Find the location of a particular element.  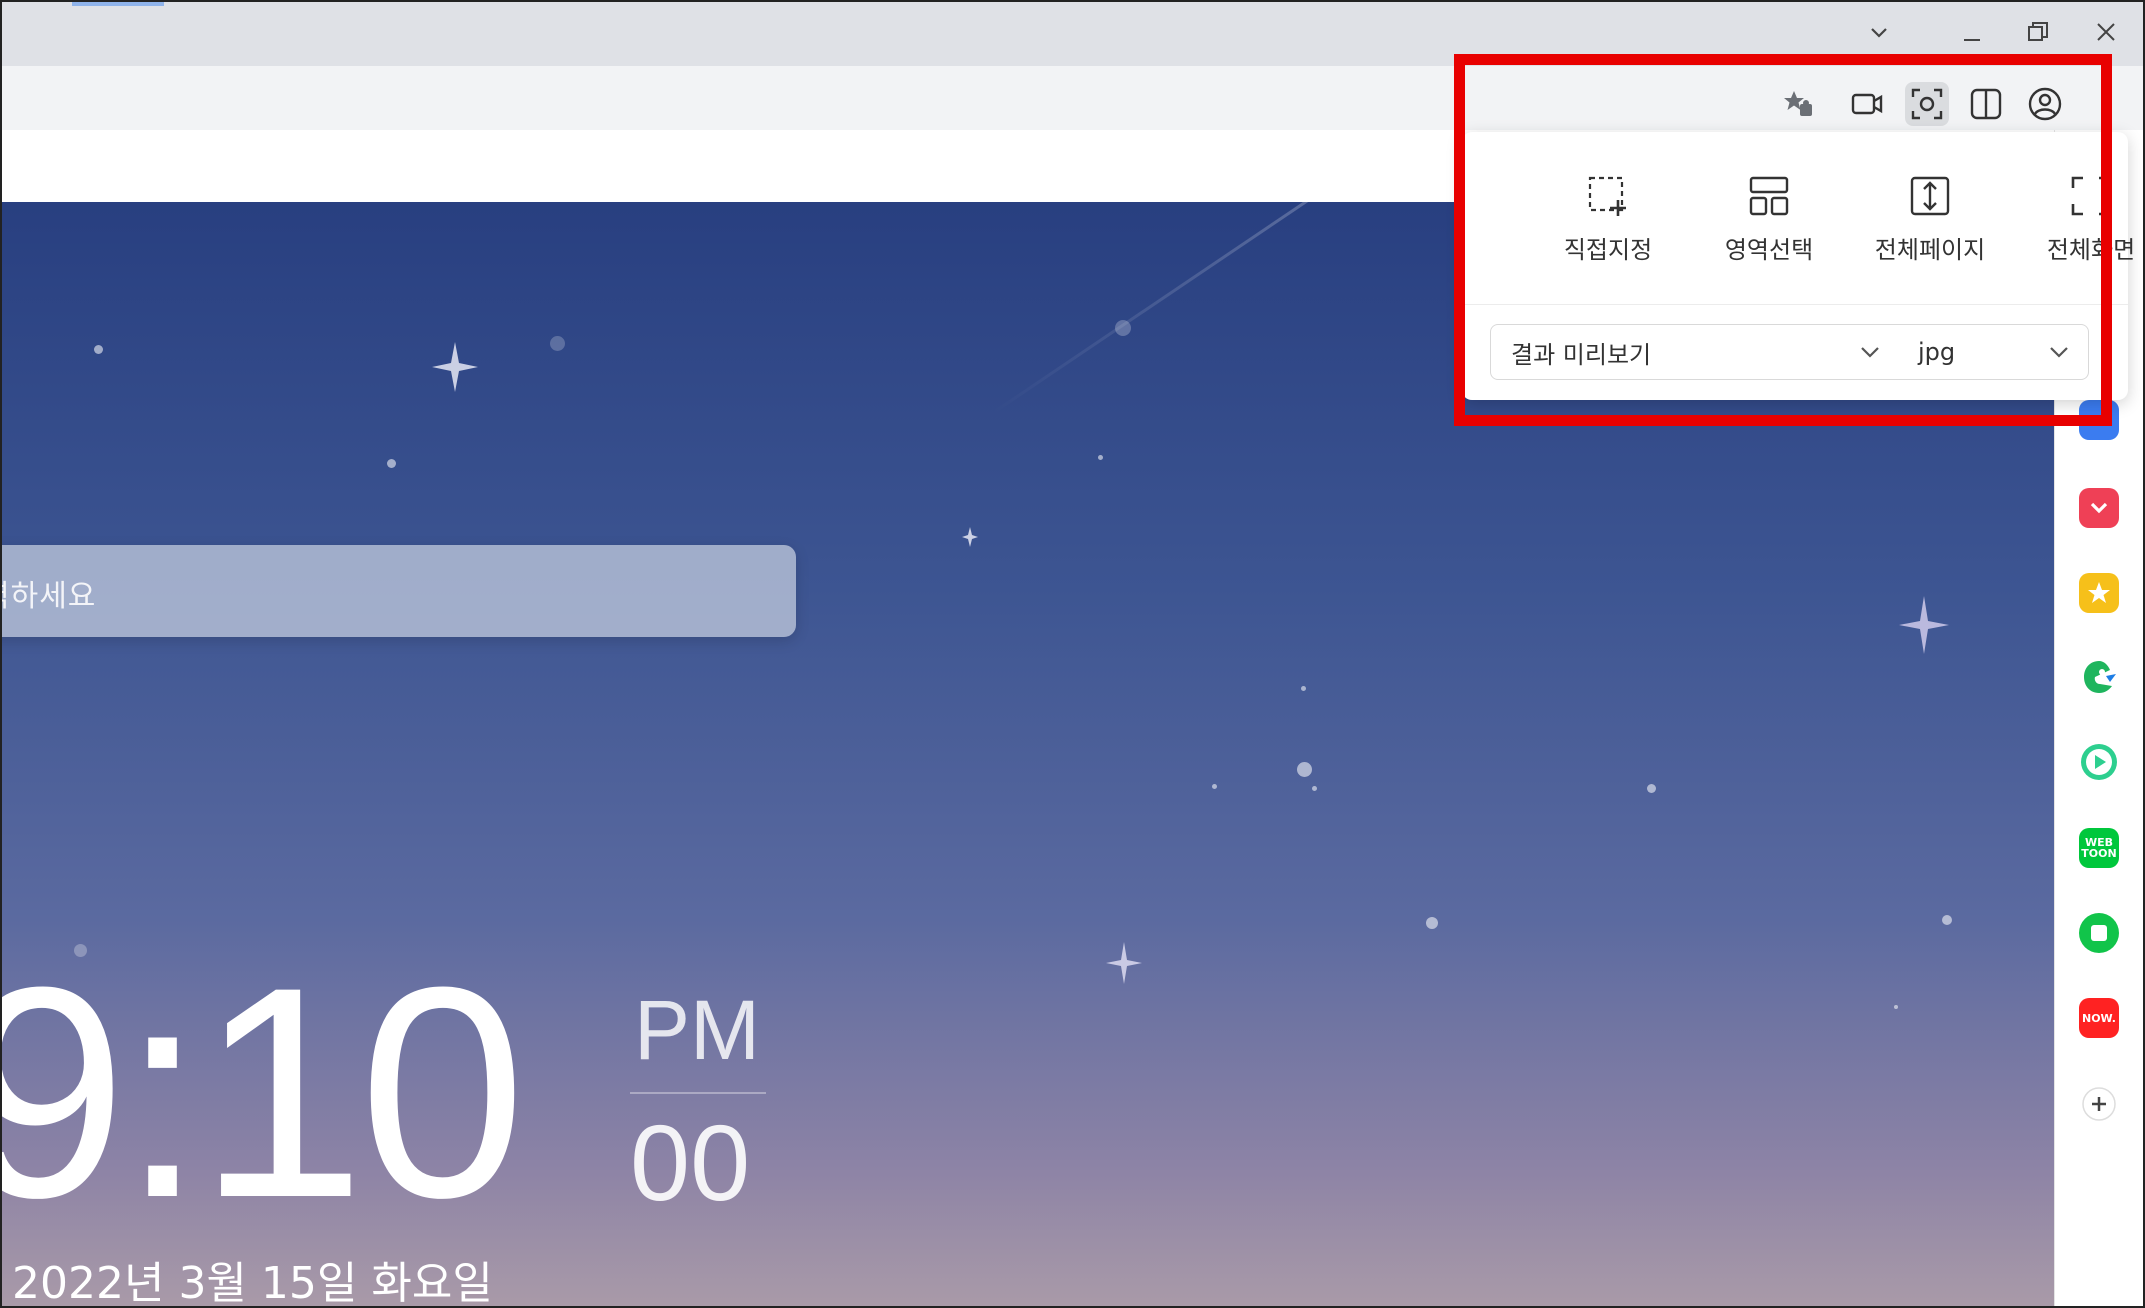

divider is located at coordinates (1795, 304).